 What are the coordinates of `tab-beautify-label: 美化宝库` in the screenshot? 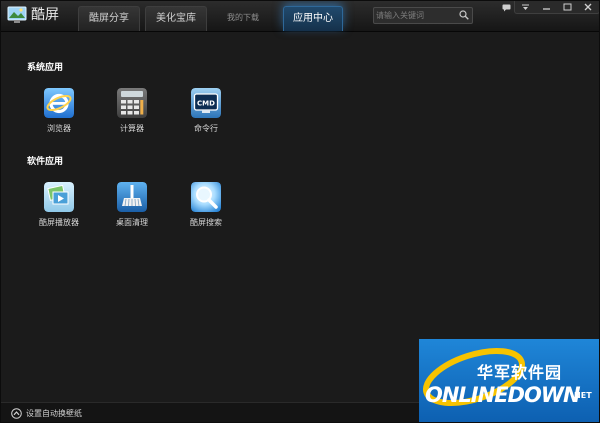 It's located at (176, 18).